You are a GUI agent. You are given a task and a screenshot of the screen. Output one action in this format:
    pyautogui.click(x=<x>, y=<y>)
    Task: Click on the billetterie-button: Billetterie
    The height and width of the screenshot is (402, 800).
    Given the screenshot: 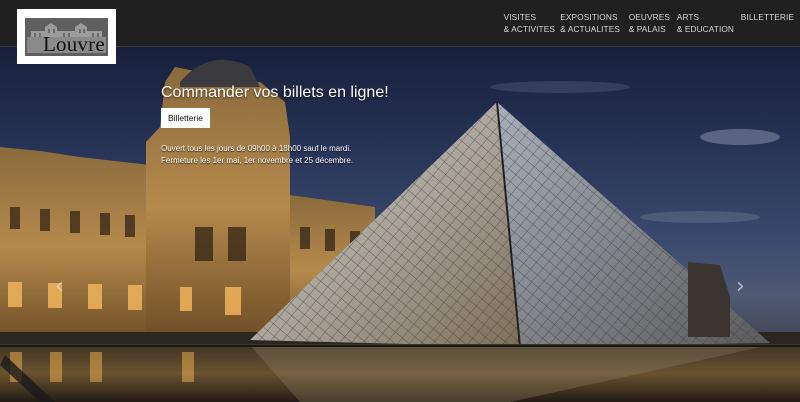 What is the action you would take?
    pyautogui.click(x=185, y=118)
    